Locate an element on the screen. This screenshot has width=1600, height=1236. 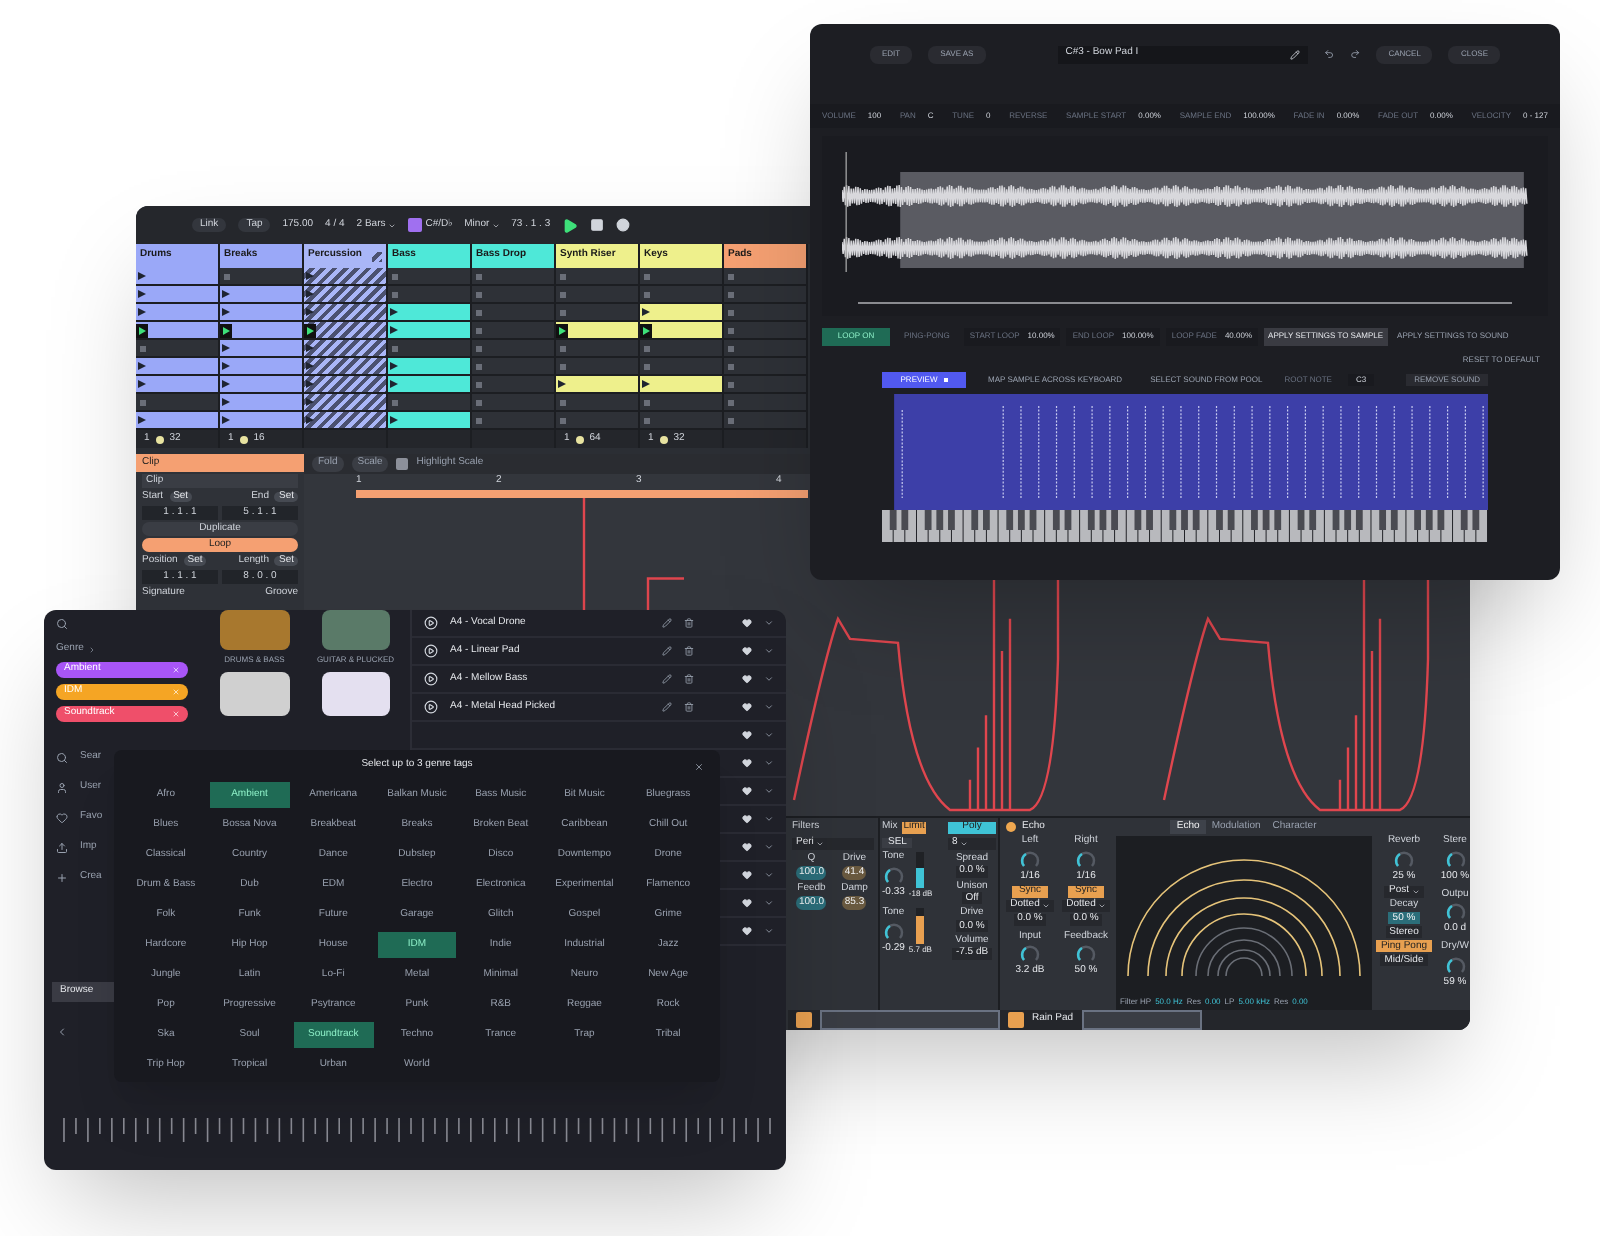
undo-icon is located at coordinates (1329, 54).